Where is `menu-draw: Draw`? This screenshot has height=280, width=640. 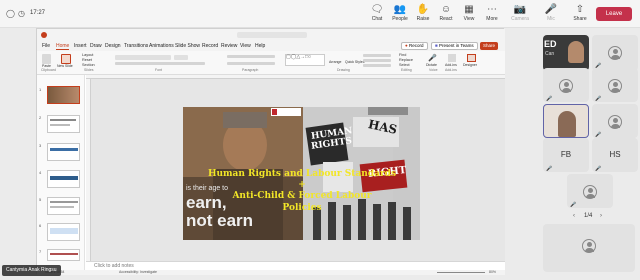 menu-draw: Draw is located at coordinates (96, 46).